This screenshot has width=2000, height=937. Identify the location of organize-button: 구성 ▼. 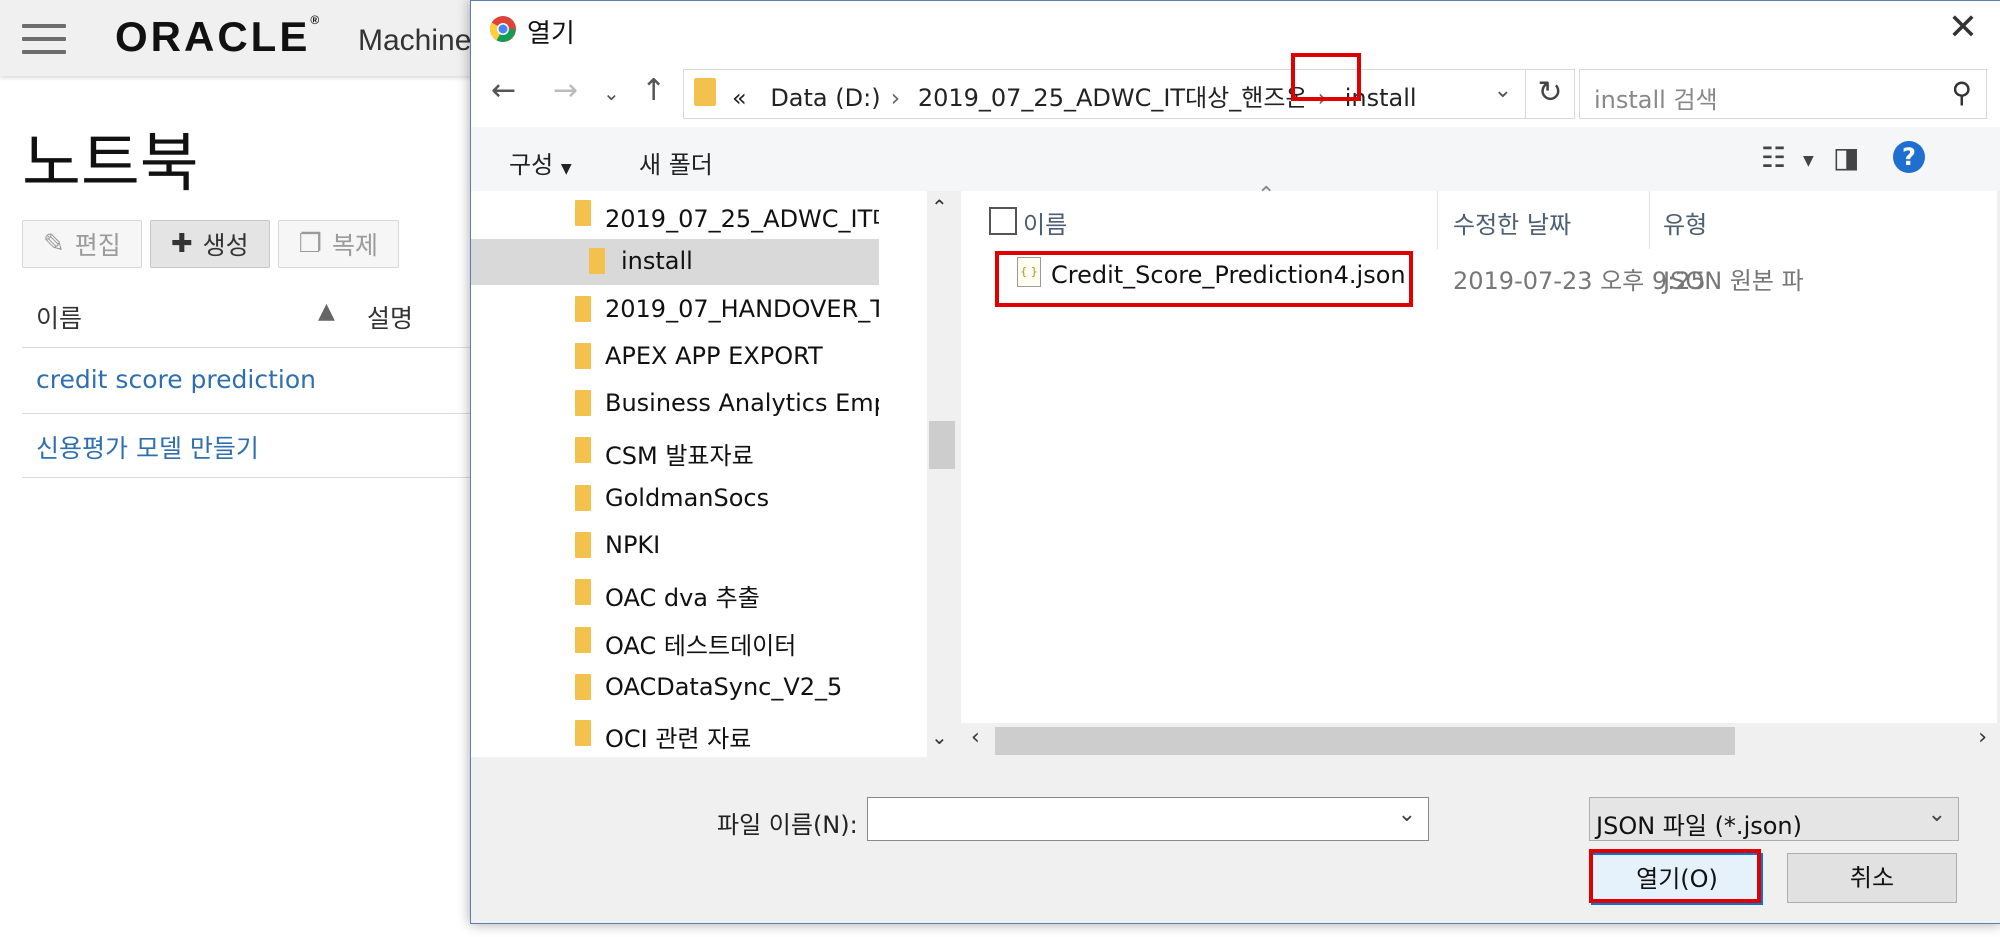
(540, 162).